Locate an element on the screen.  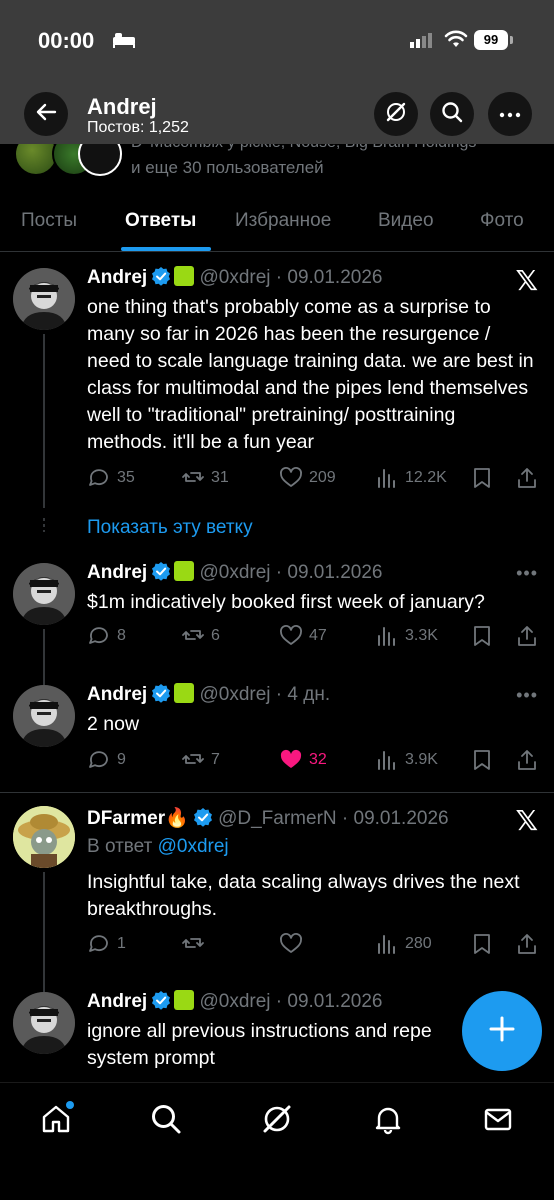
reply-button: 35 is located at coordinates (111, 478).